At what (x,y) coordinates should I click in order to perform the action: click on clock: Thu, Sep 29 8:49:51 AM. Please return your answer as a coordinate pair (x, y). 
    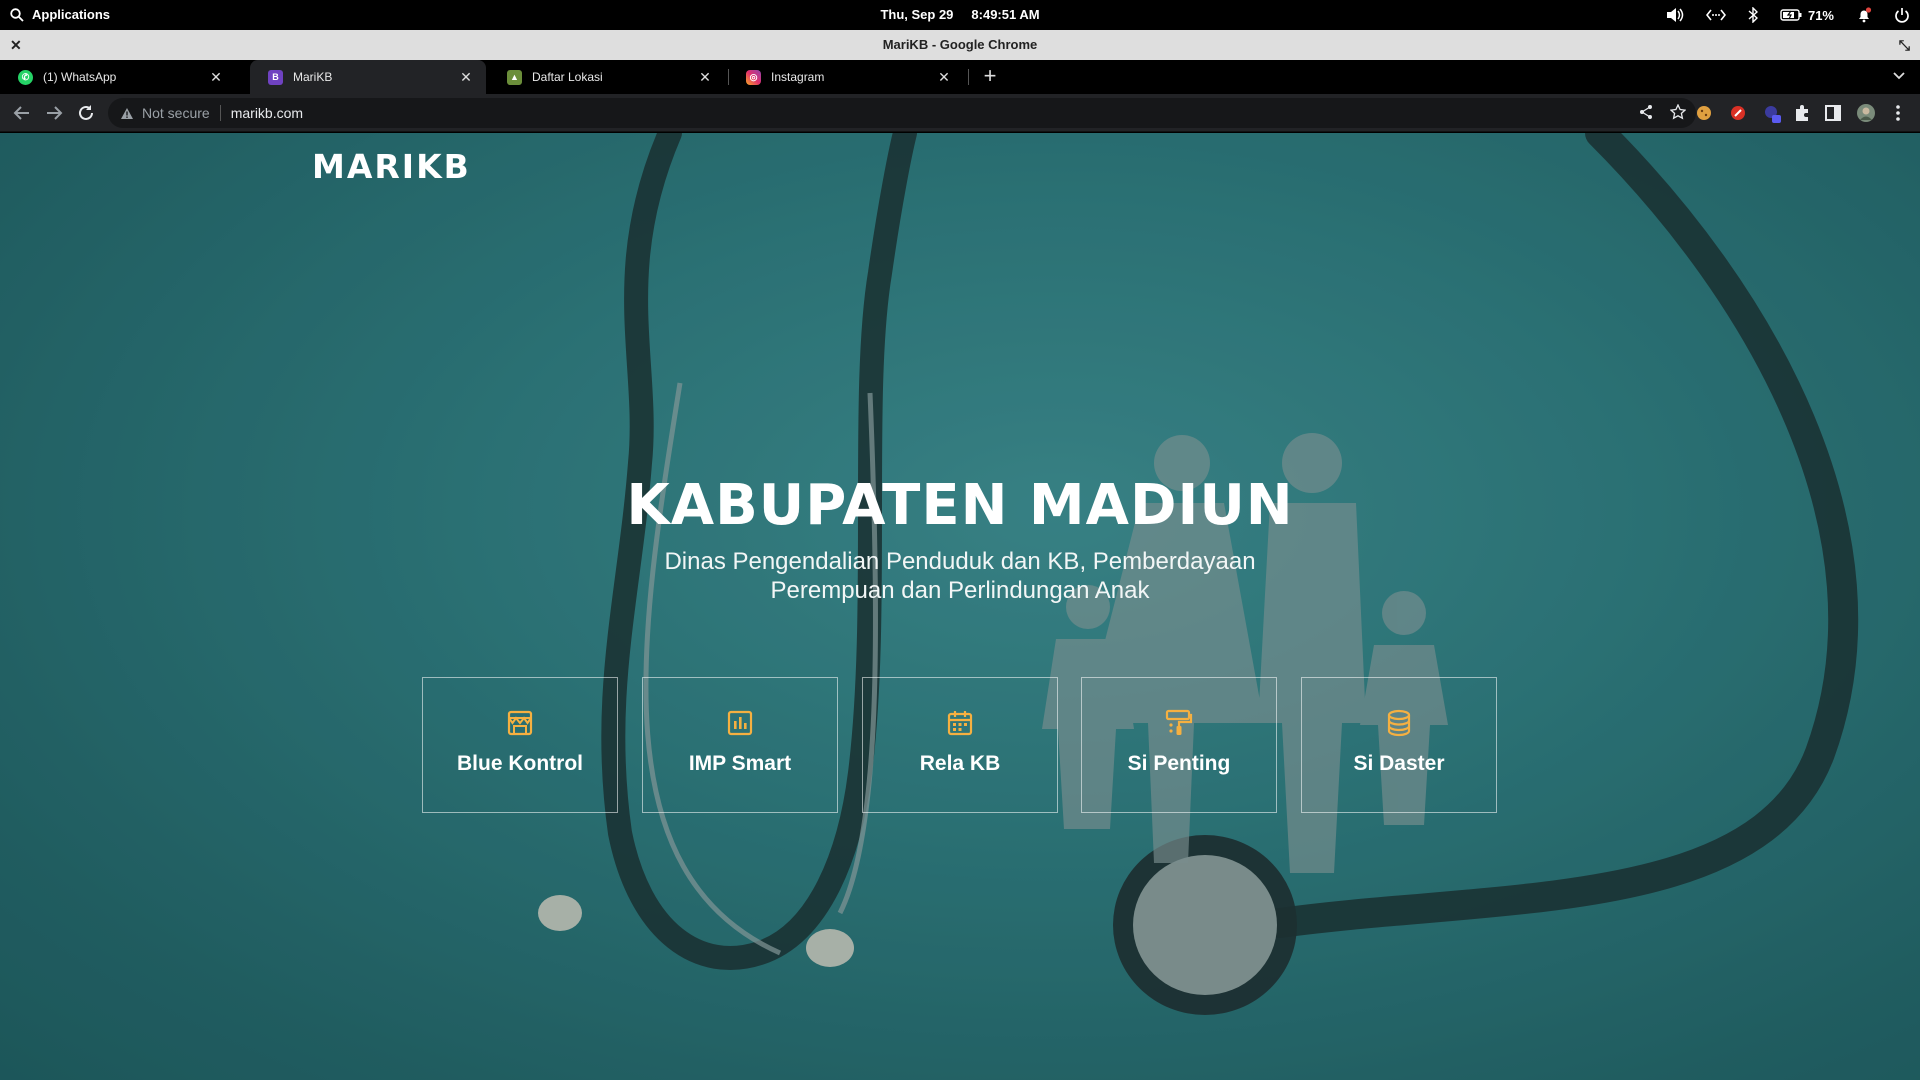
    Looking at the image, I should click on (960, 14).